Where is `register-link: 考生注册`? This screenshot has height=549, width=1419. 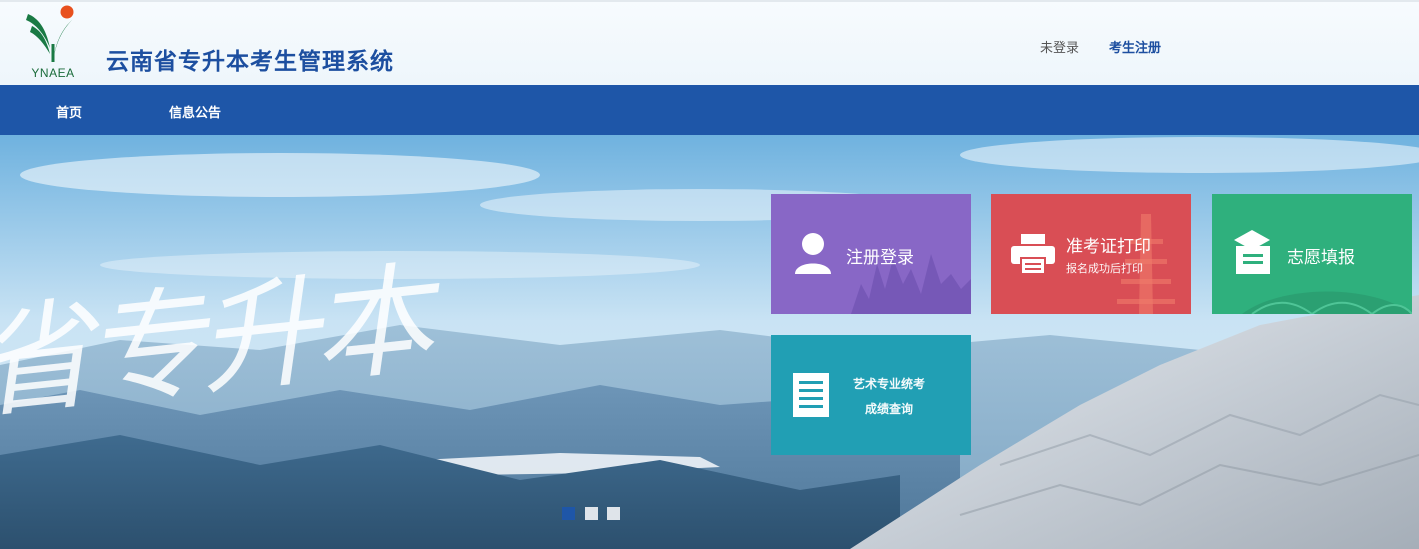
register-link: 考生注册 is located at coordinates (1135, 46).